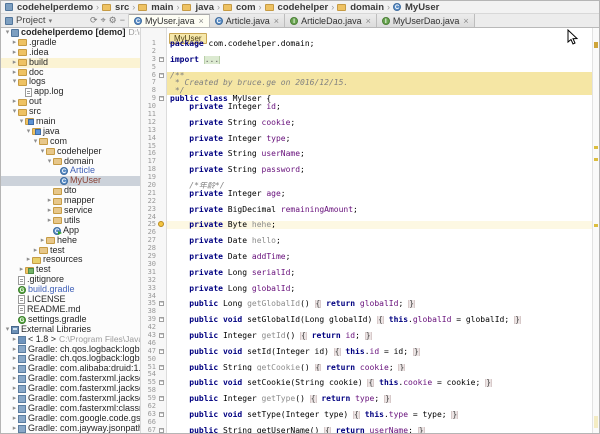  Describe the element at coordinates (370, 122) in the screenshot. I see `code-line-12: 12 private String cookie;` at that location.